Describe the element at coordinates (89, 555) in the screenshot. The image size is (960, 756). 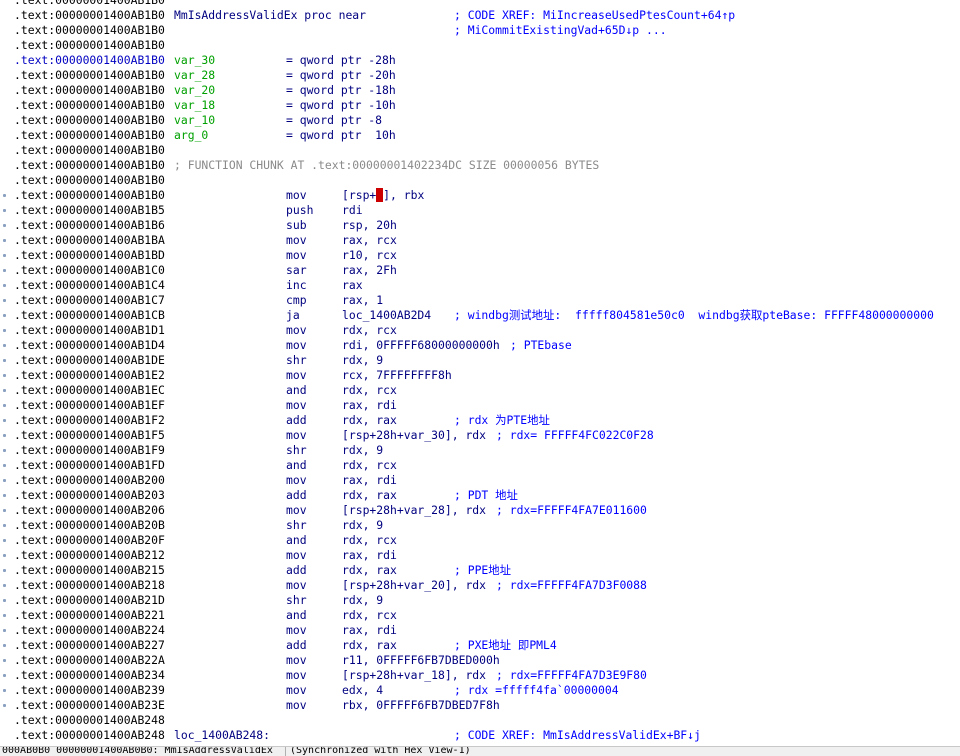
I see `line-address: .text:00000001400AB212` at that location.